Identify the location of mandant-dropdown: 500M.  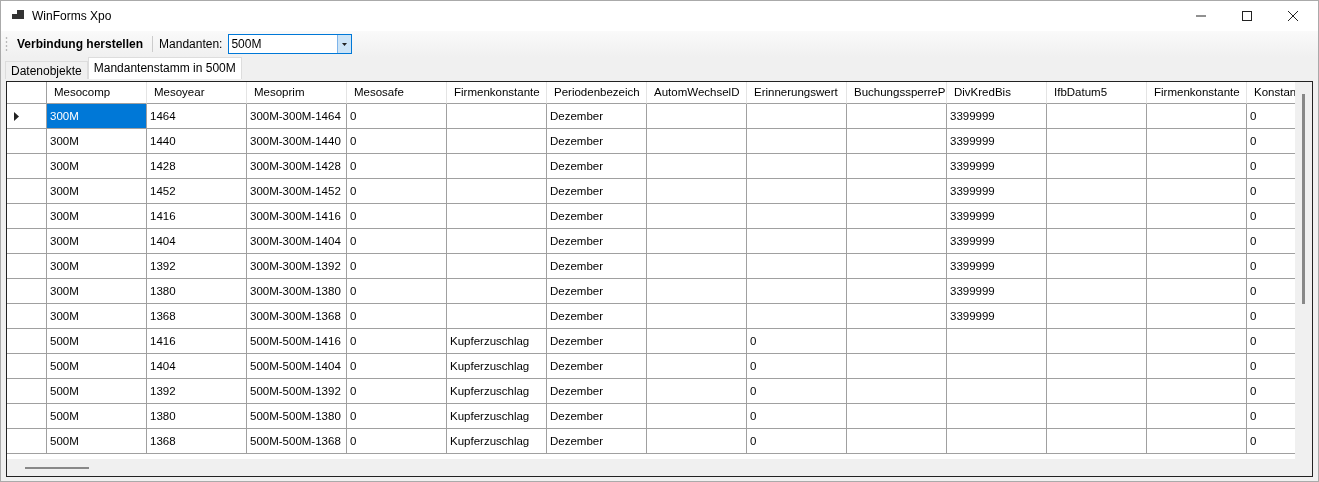
(290, 44).